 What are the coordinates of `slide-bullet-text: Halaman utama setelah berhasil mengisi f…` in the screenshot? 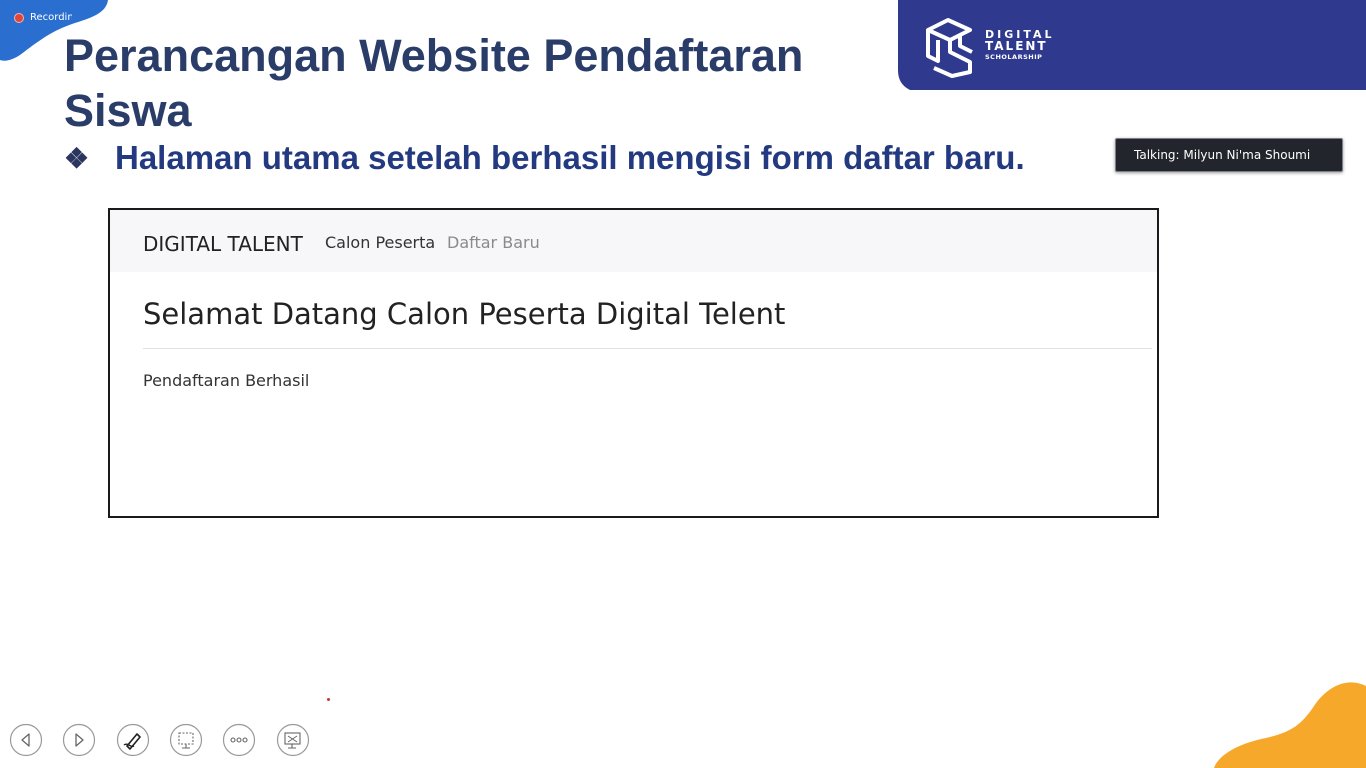 It's located at (570, 157).